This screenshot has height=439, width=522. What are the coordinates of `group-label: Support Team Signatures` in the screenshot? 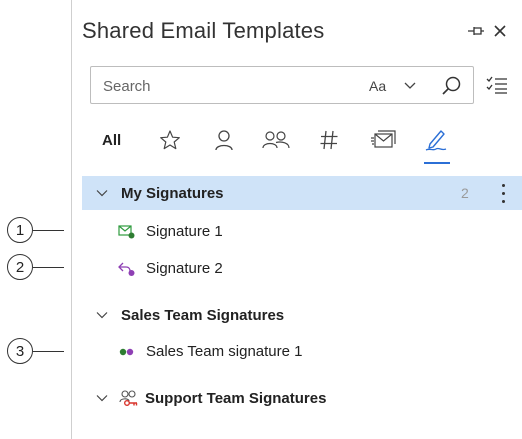 It's located at (236, 398).